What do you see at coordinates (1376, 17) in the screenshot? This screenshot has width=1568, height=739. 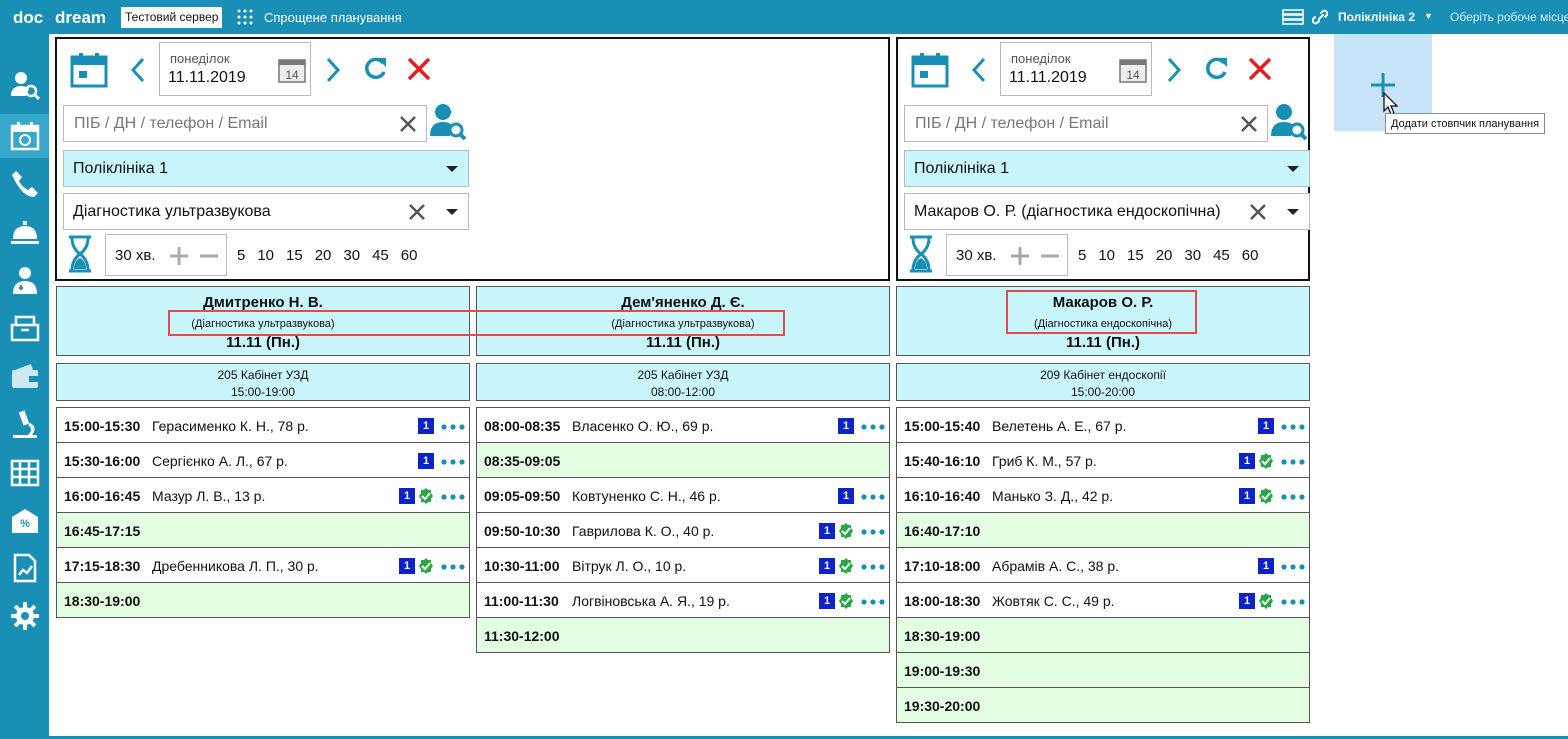 I see `clinic-selector: Поліклініка 2` at bounding box center [1376, 17].